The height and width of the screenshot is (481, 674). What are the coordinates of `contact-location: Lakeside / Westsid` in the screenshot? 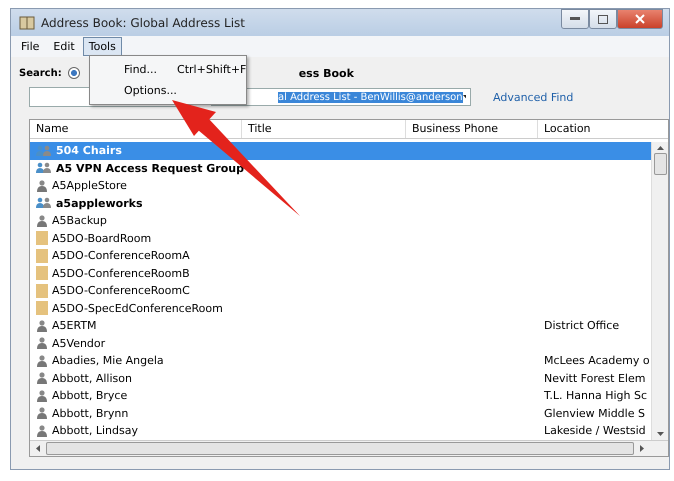 It's located at (595, 431).